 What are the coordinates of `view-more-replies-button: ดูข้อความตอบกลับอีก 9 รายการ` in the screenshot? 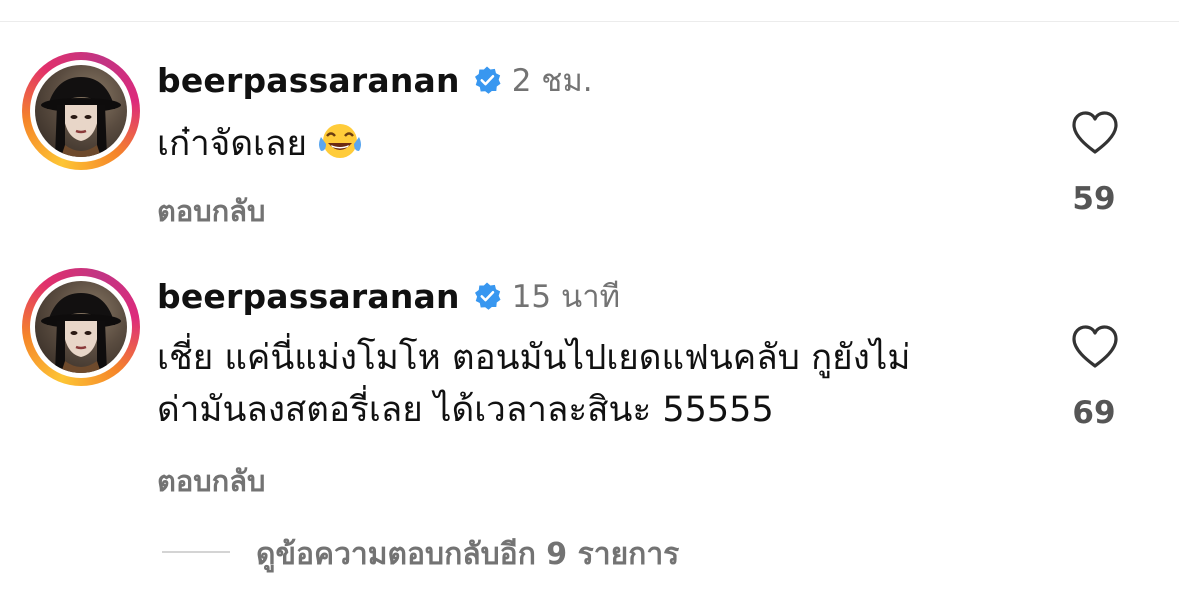 It's located at (467, 554).